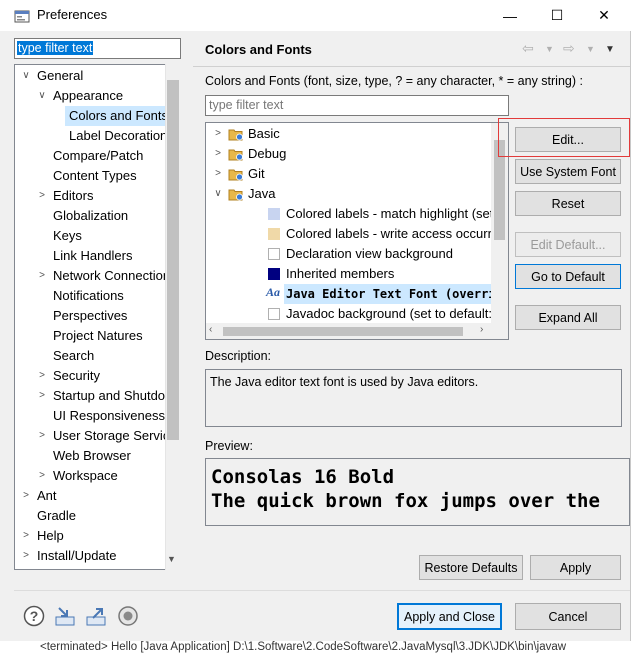 The width and height of the screenshot is (635, 653). I want to click on preferences-tree-item: Editors, so click(72, 196).